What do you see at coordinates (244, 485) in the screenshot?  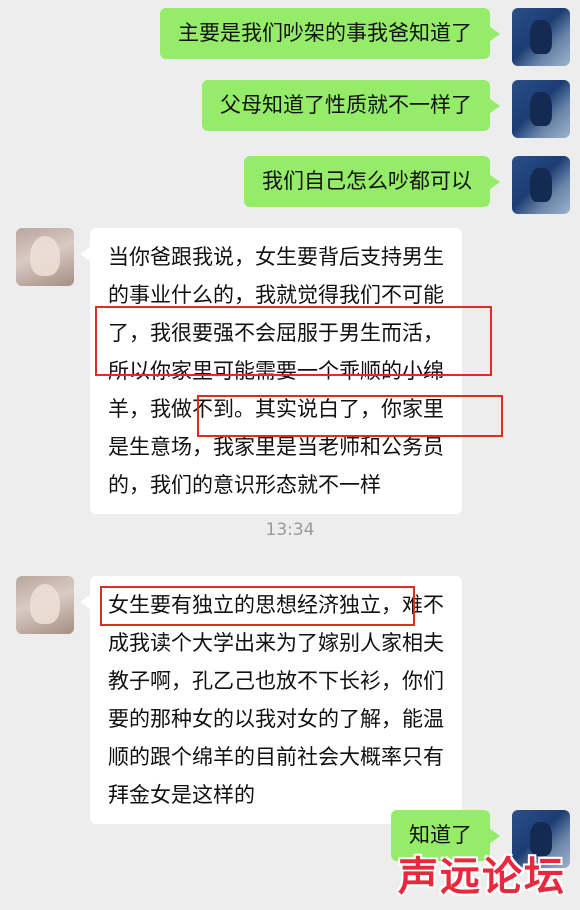 I see `message-line: 的，我们的意识形态就不一样` at bounding box center [244, 485].